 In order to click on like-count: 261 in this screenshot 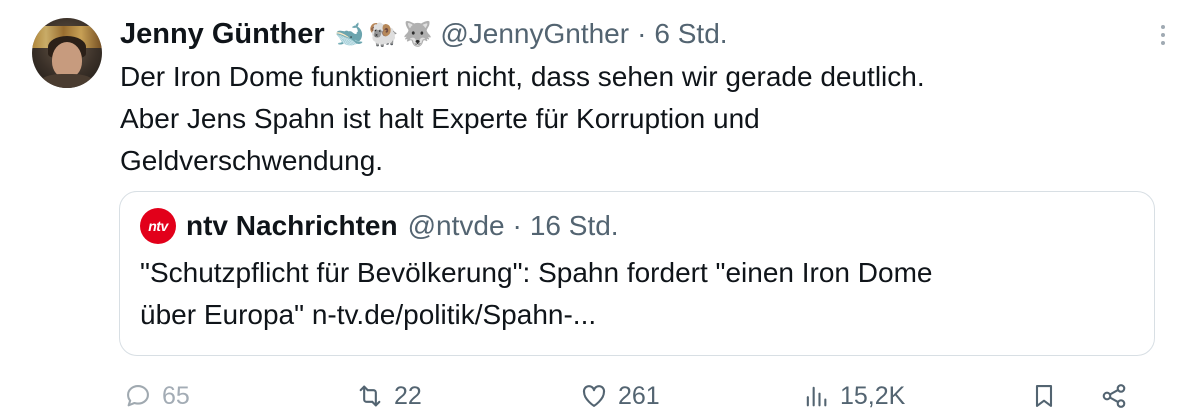, I will do `click(639, 395)`.